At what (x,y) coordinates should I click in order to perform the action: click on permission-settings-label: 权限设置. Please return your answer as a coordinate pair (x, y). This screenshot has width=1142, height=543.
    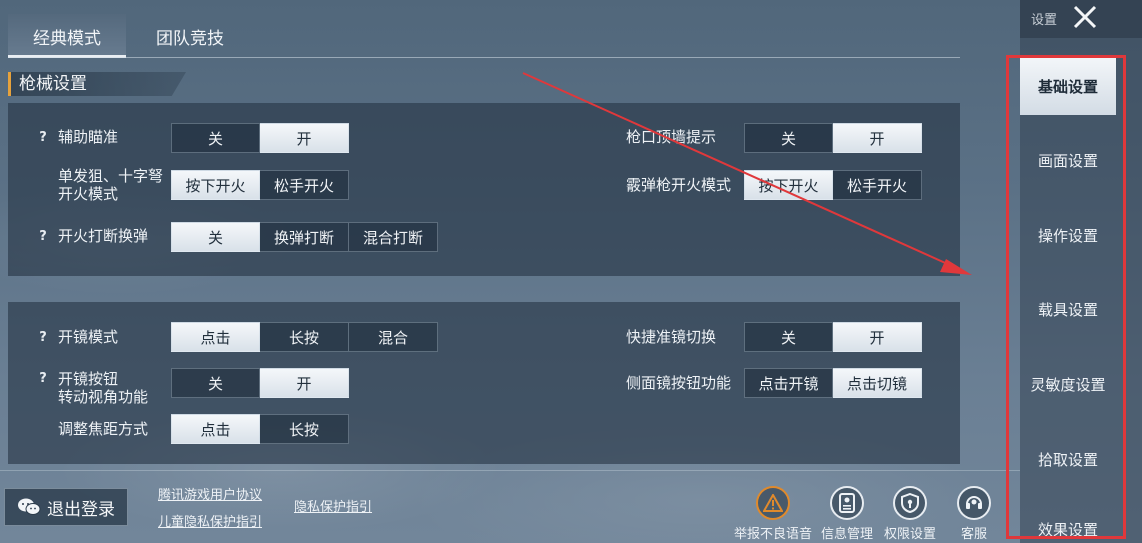
    Looking at the image, I should click on (909, 534).